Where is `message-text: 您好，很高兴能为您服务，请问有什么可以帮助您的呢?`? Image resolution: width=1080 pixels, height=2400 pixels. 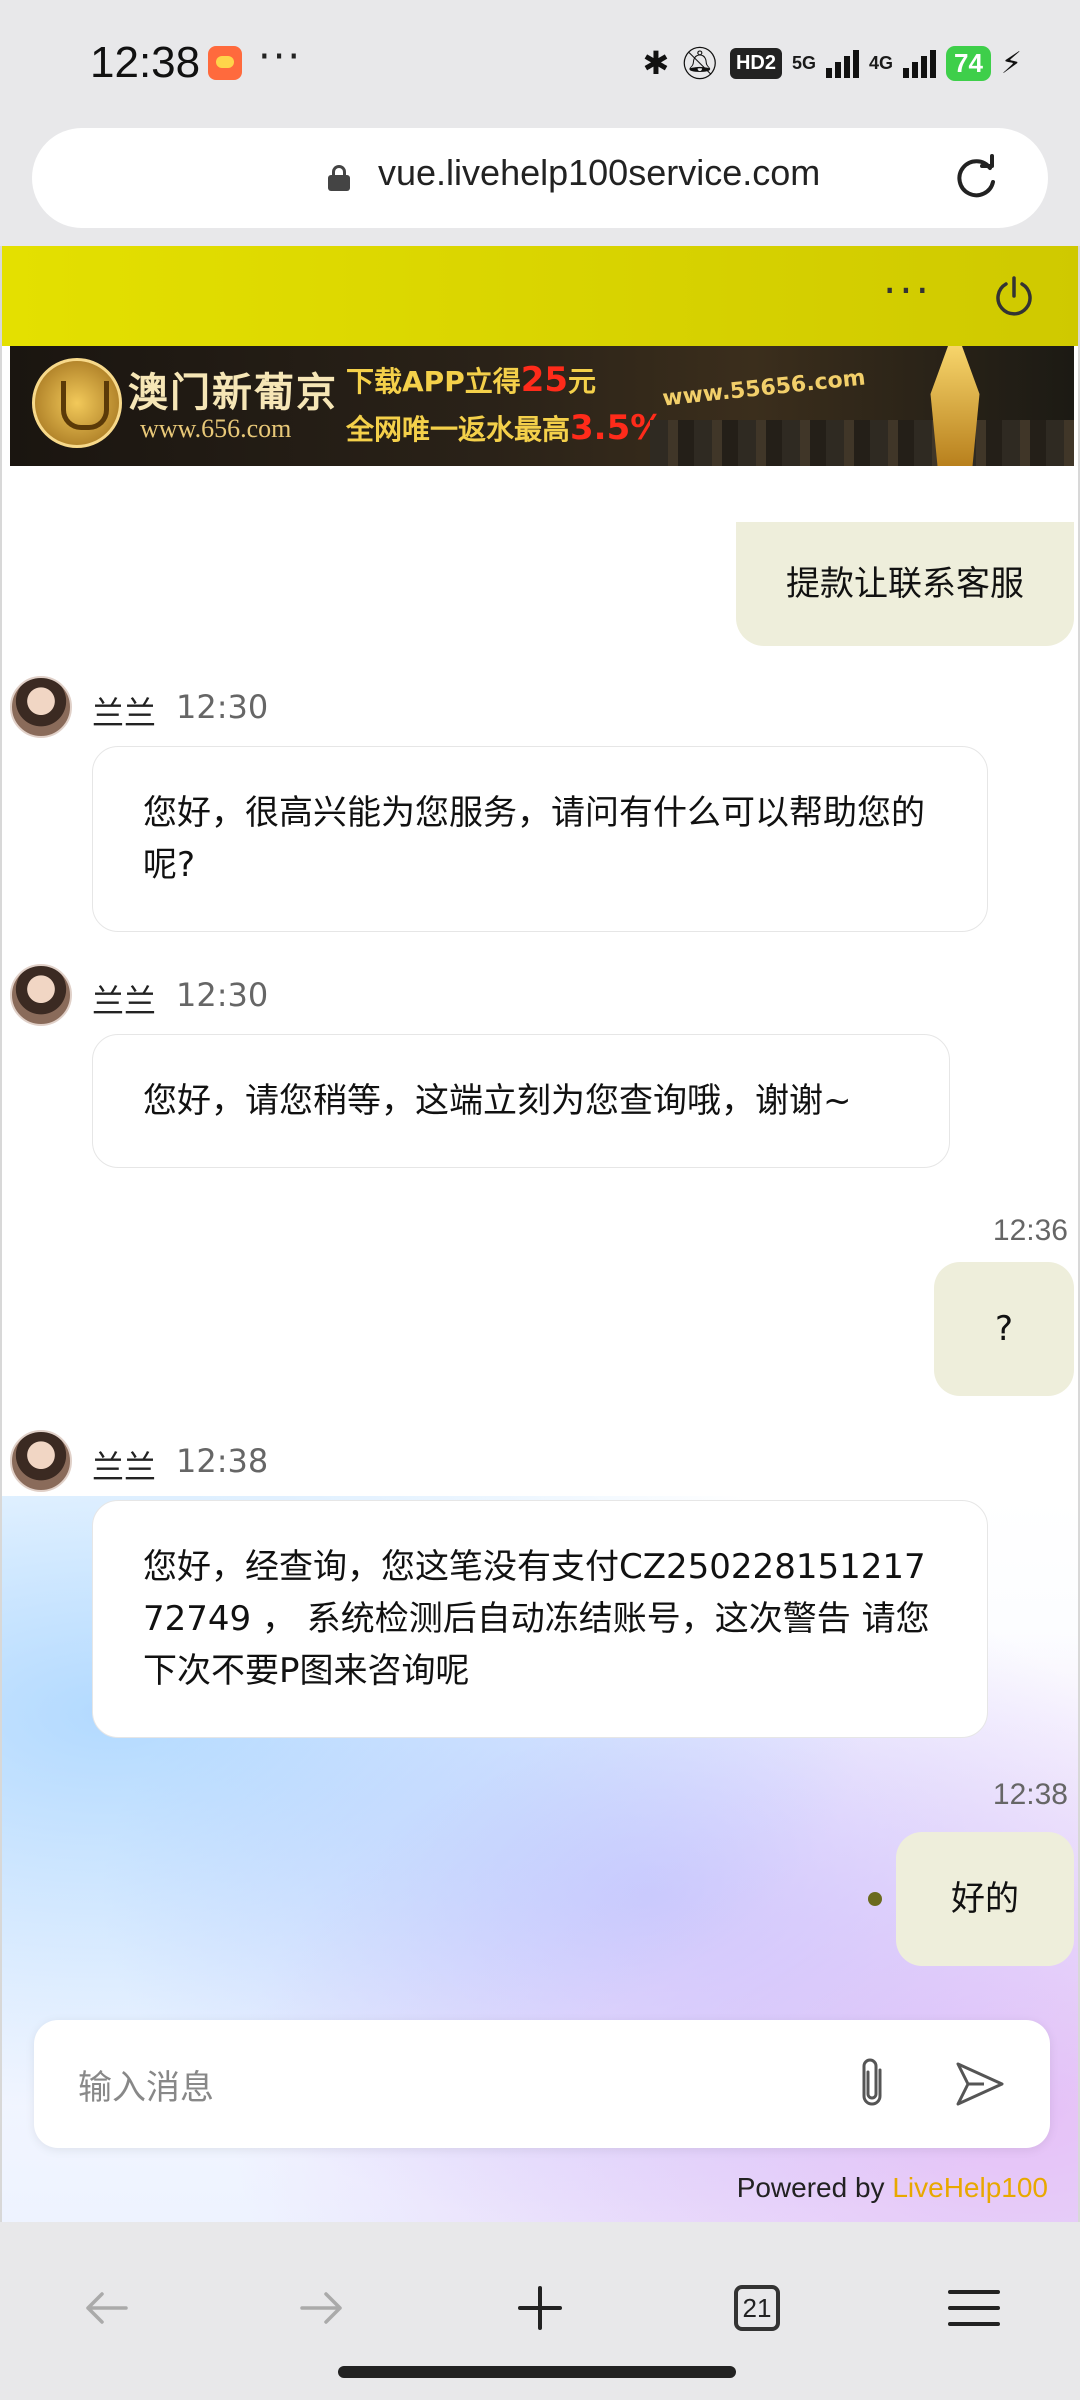
message-text: 您好，很高兴能为您服务，请问有什么可以帮助您的呢? is located at coordinates (534, 839).